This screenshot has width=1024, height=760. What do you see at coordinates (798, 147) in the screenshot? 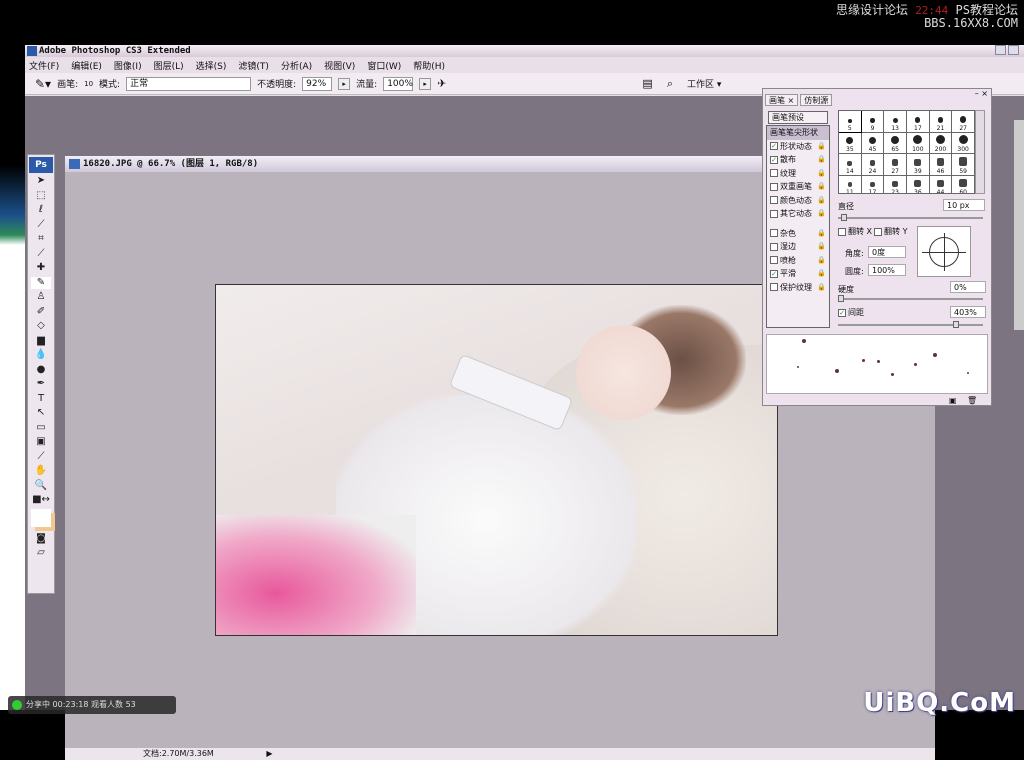
I see `brush-option-item: ✓ 形状动态 🔒` at bounding box center [798, 147].